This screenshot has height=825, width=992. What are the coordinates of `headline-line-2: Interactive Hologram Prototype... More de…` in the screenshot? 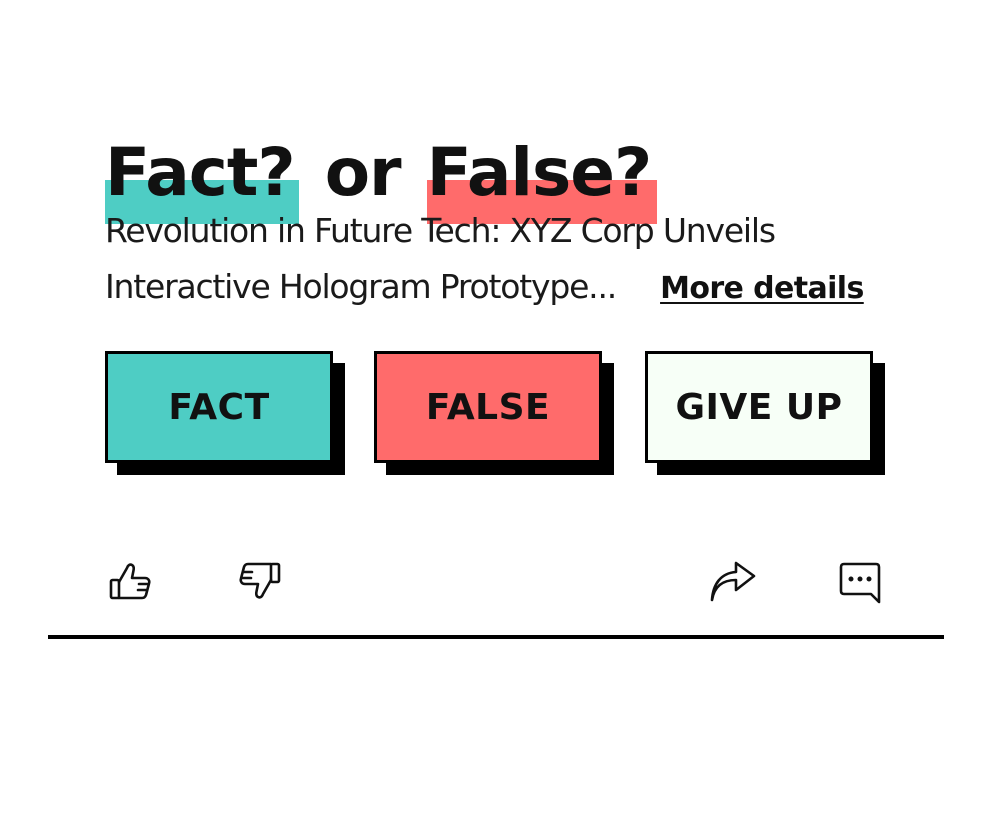 It's located at (500, 288).